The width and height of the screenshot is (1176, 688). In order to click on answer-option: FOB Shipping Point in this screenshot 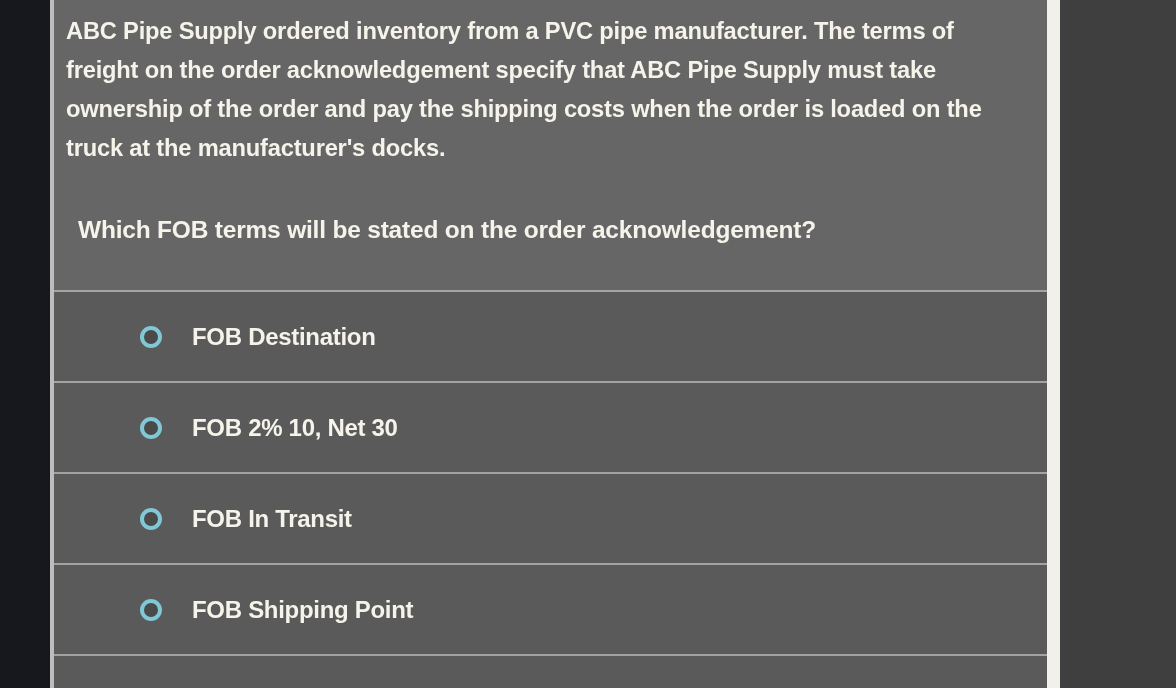, I will do `click(550, 610)`.